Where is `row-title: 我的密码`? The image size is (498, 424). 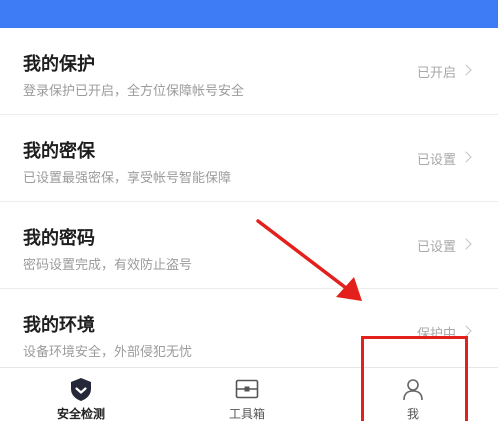 row-title: 我的密码 is located at coordinates (59, 238).